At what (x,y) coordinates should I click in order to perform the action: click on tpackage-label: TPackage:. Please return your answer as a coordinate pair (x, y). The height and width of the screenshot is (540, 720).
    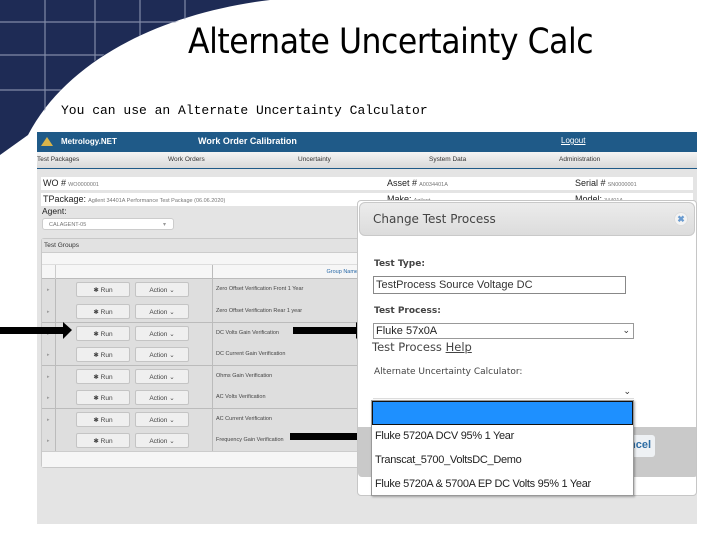
    Looking at the image, I should click on (65, 199).